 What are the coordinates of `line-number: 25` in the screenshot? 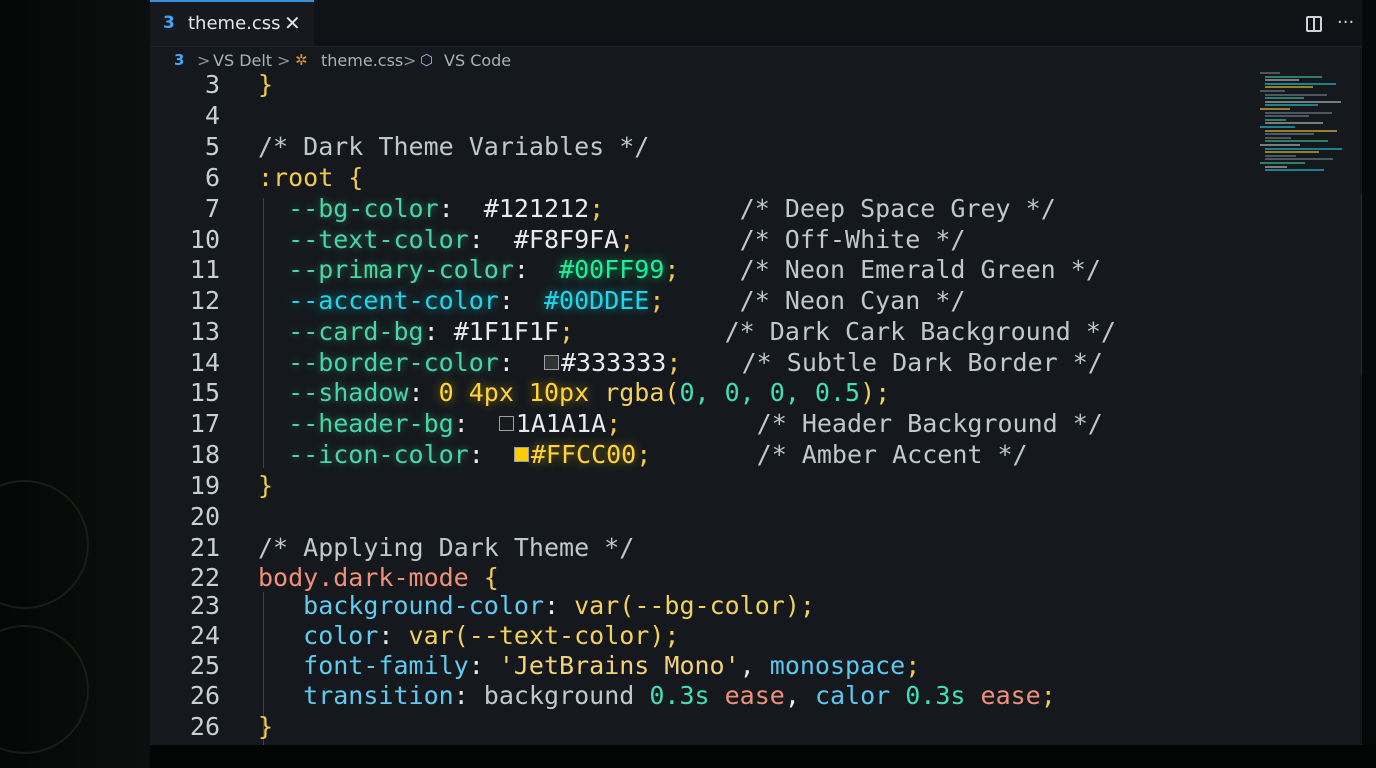 It's located at (204, 665).